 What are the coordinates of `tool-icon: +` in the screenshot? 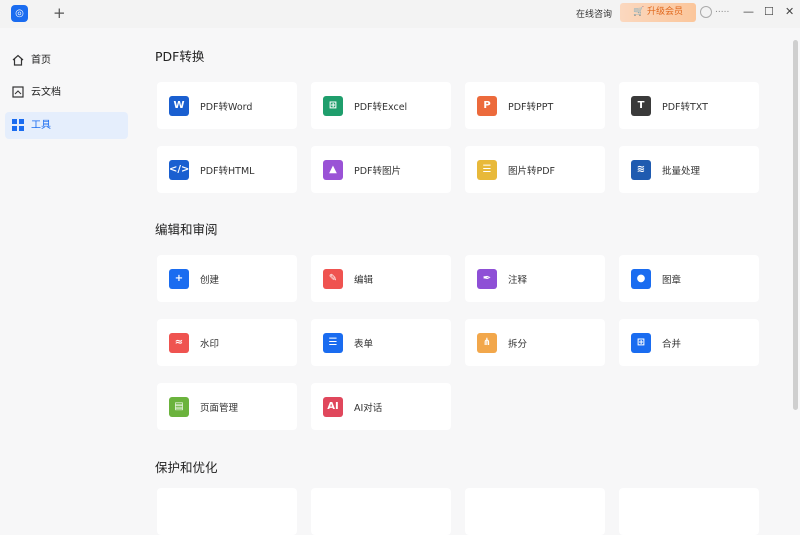 It's located at (179, 278).